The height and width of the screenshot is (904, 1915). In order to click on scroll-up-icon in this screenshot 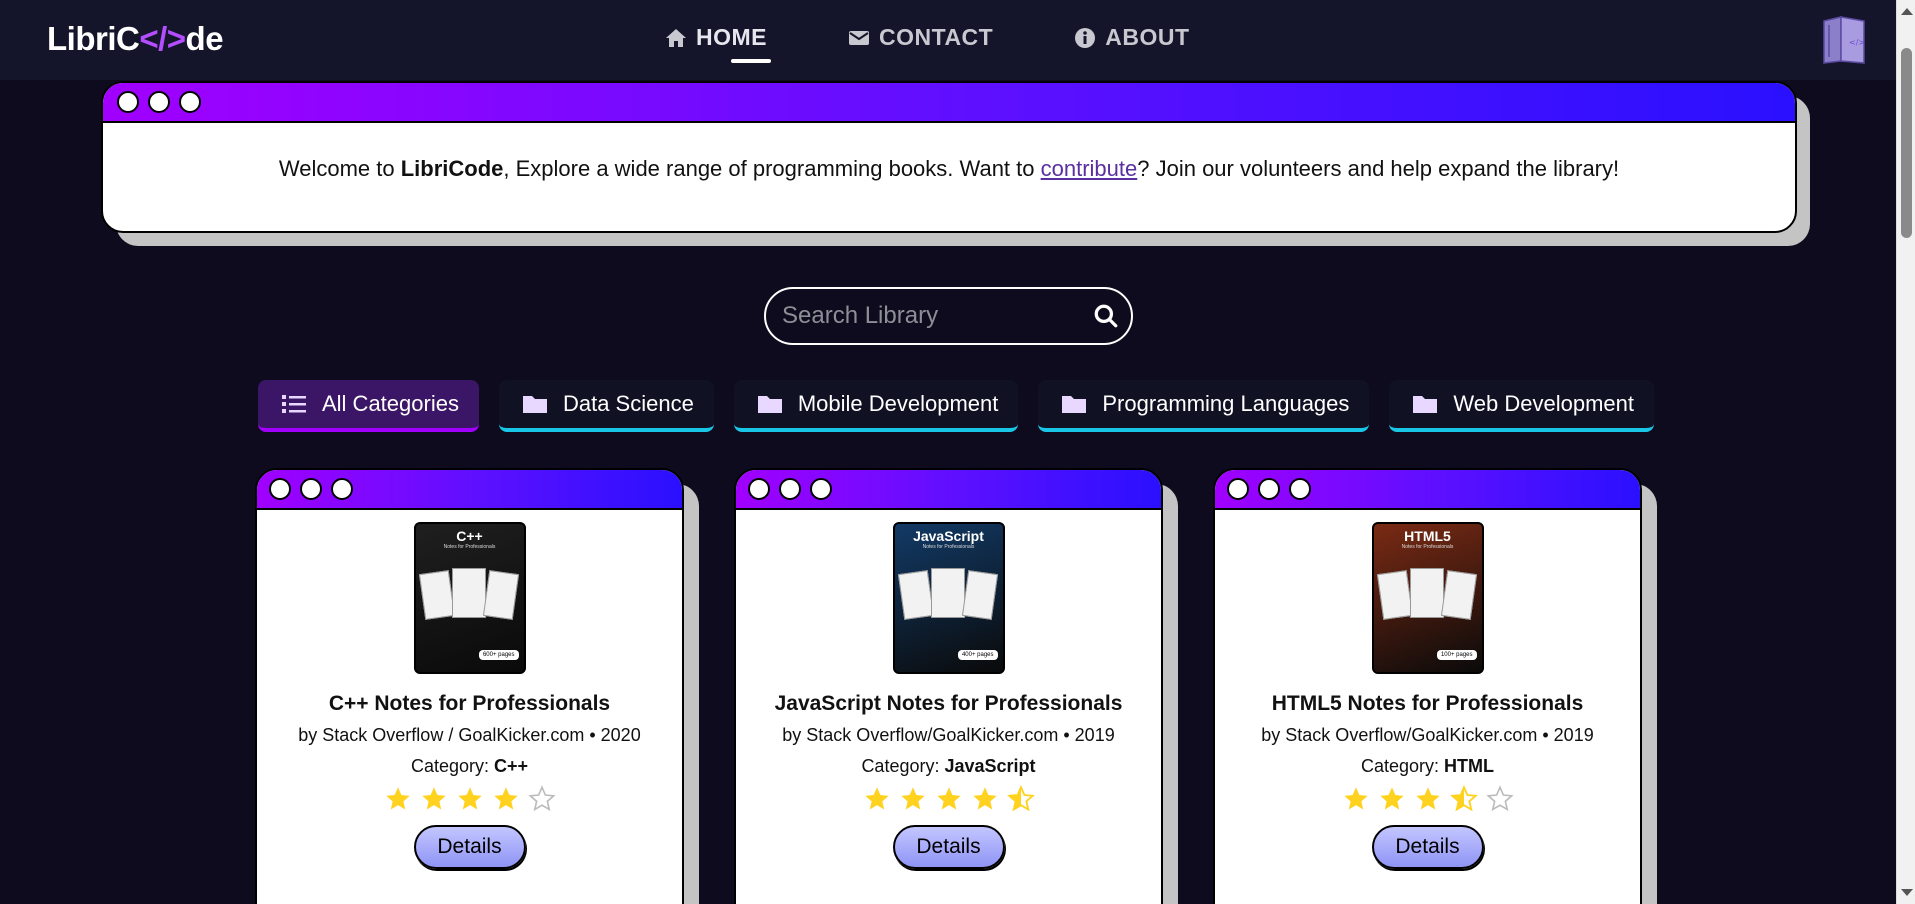, I will do `click(1907, 11)`.